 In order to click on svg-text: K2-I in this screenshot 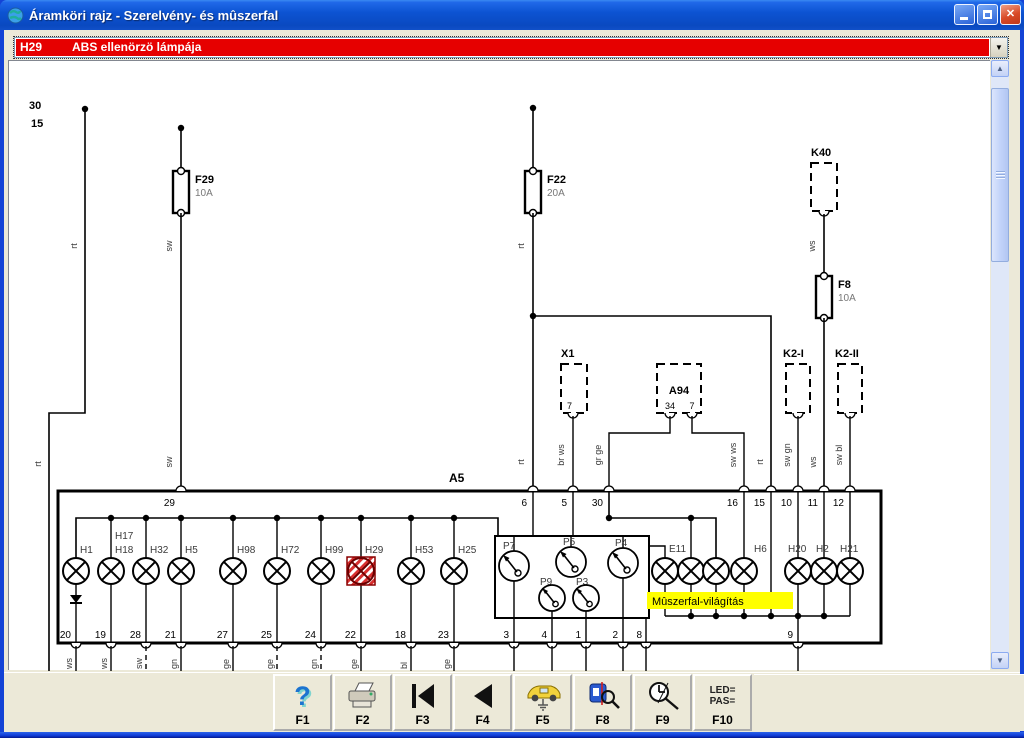, I will do `click(793, 354)`.